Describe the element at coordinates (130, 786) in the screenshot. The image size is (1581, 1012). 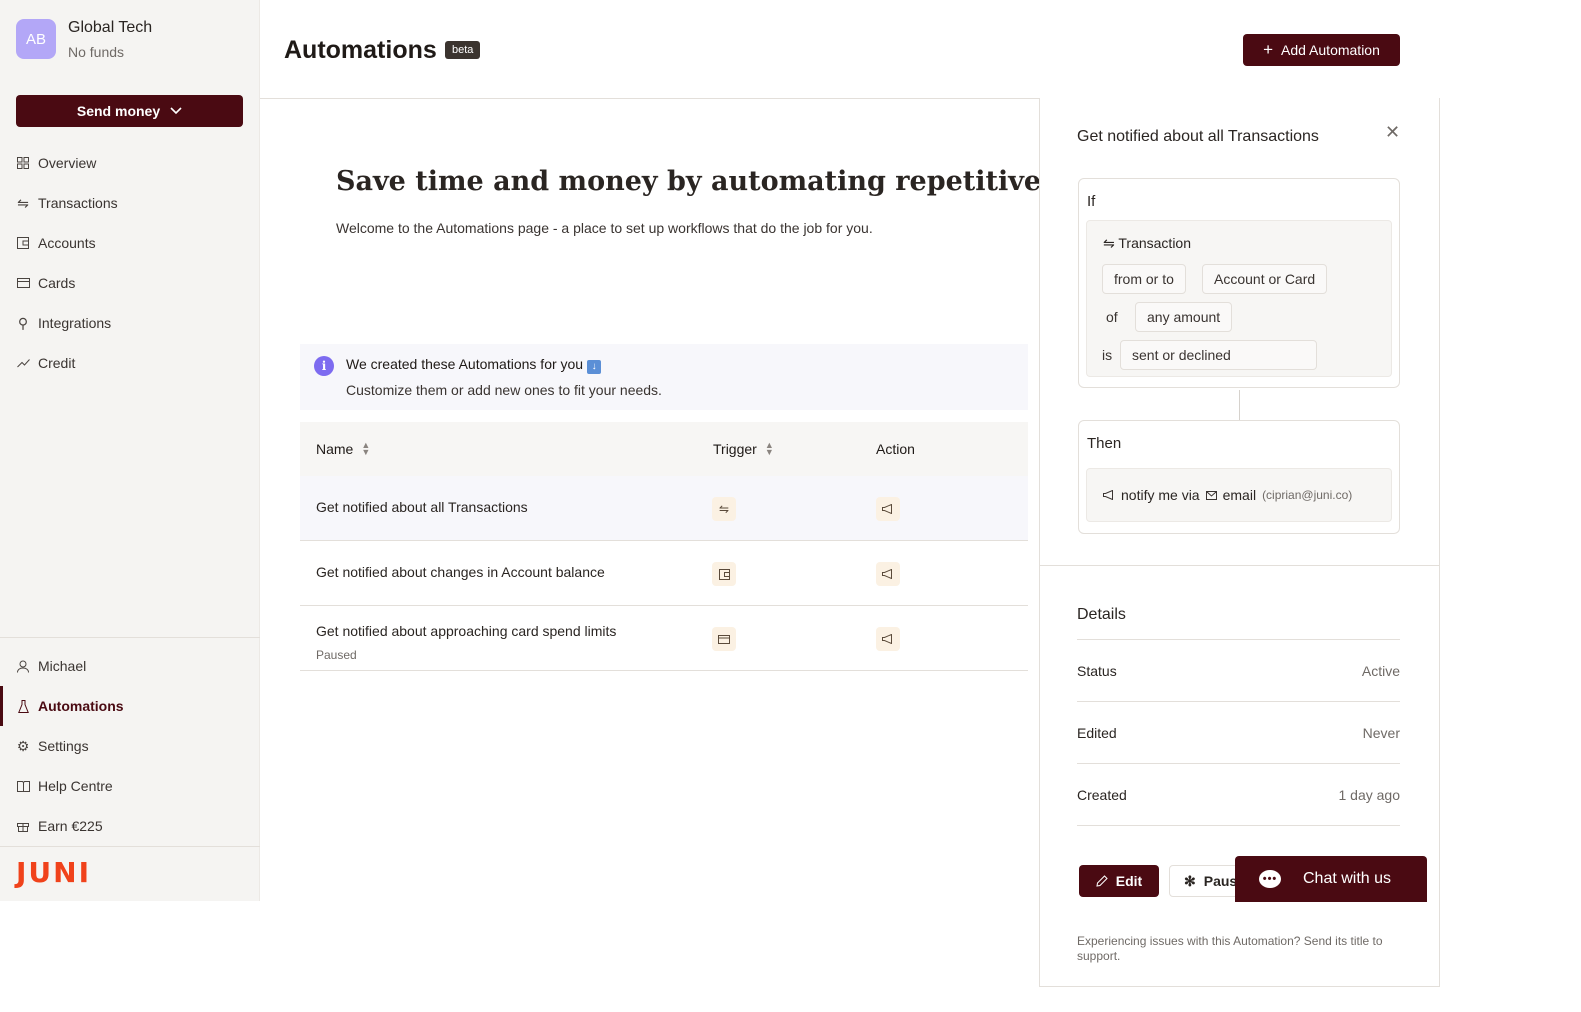
I see `sidebar-item-help: Help Centre` at that location.